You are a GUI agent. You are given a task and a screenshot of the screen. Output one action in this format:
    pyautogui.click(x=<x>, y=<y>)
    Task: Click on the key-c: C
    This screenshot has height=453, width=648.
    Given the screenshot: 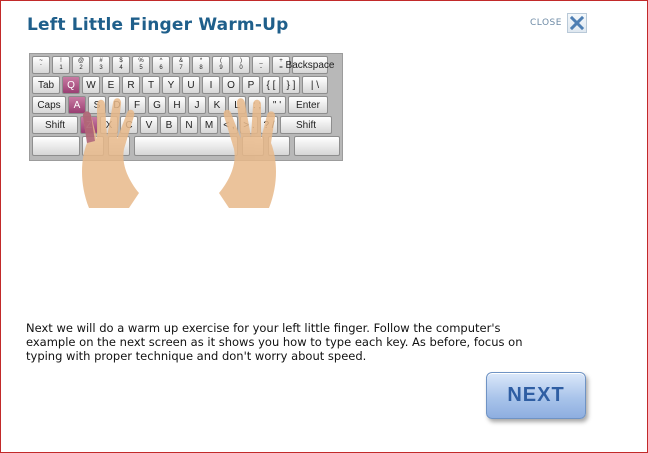 What is the action you would take?
    pyautogui.click(x=129, y=125)
    